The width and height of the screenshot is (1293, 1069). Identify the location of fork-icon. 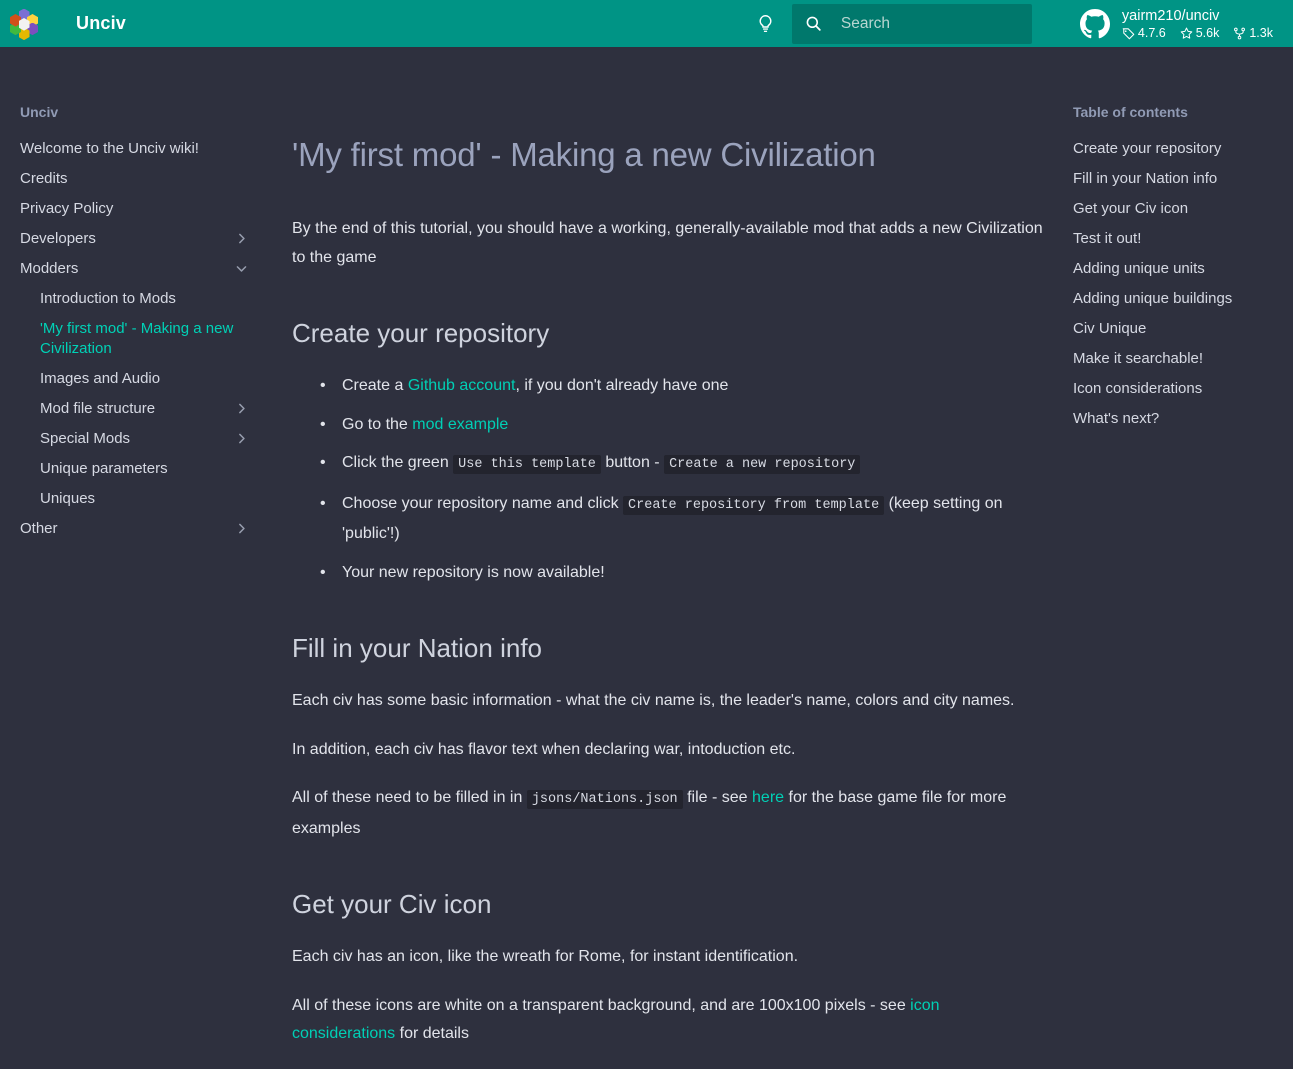
(1240, 33).